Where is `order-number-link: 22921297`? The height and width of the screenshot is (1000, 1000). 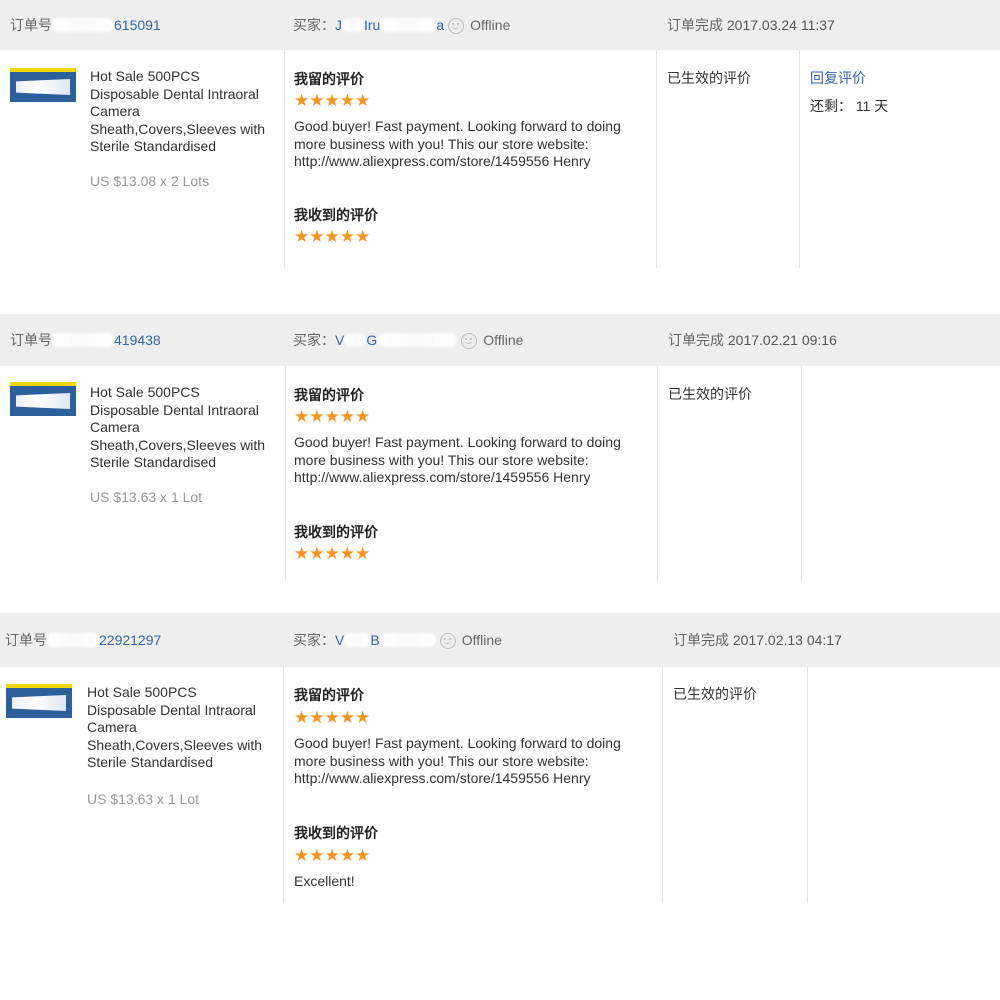 order-number-link: 22921297 is located at coordinates (130, 640).